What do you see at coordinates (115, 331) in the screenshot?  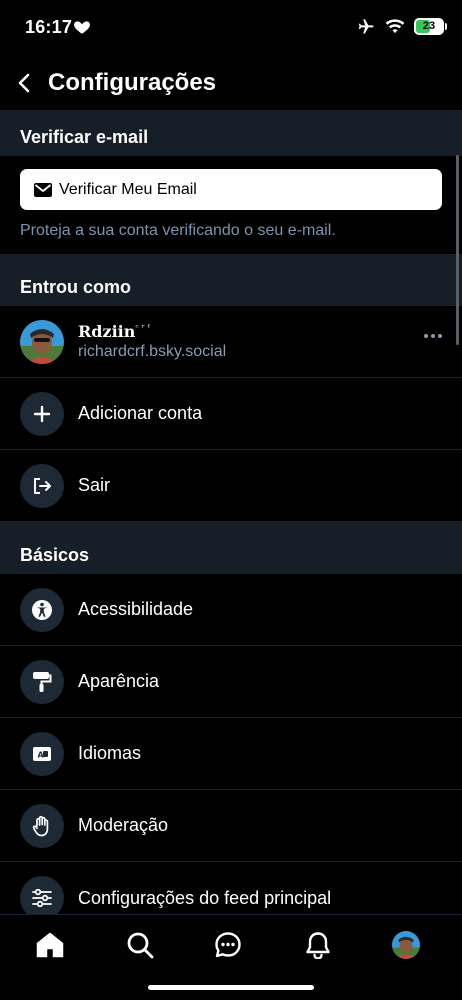 I see `account-display-name: Rdziinᶜʳᶠ` at bounding box center [115, 331].